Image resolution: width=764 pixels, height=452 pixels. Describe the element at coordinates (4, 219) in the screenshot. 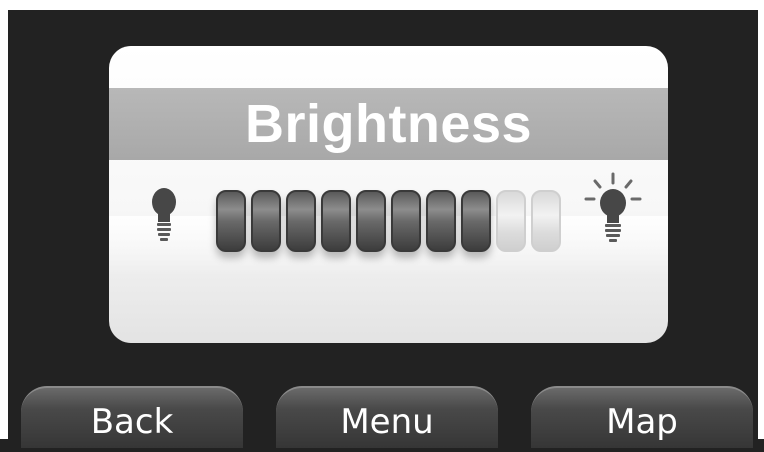

I see `screen-left-edge` at that location.